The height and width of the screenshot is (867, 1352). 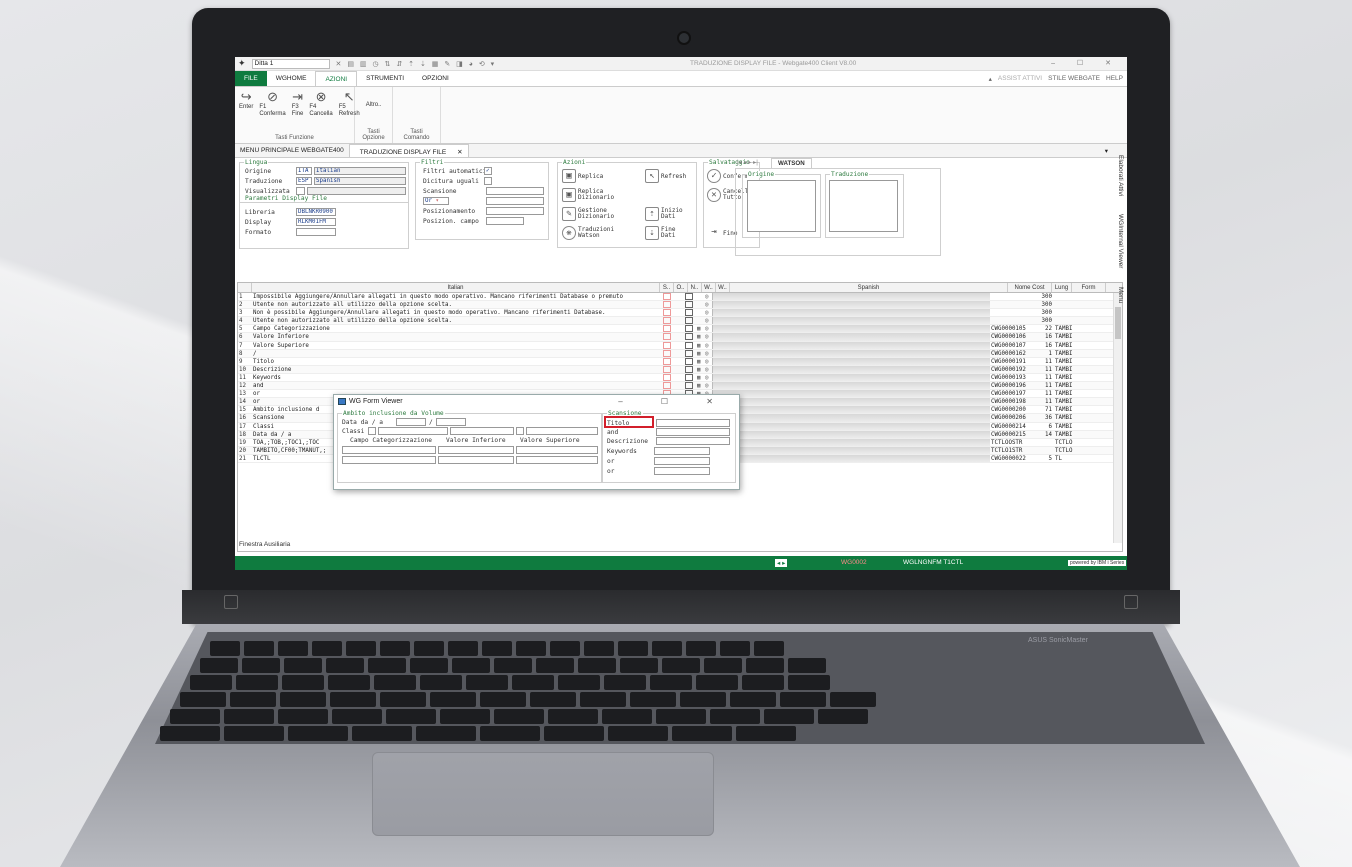 I want to click on col-nome-cost: Nome Cost, so click(x=1030, y=287).